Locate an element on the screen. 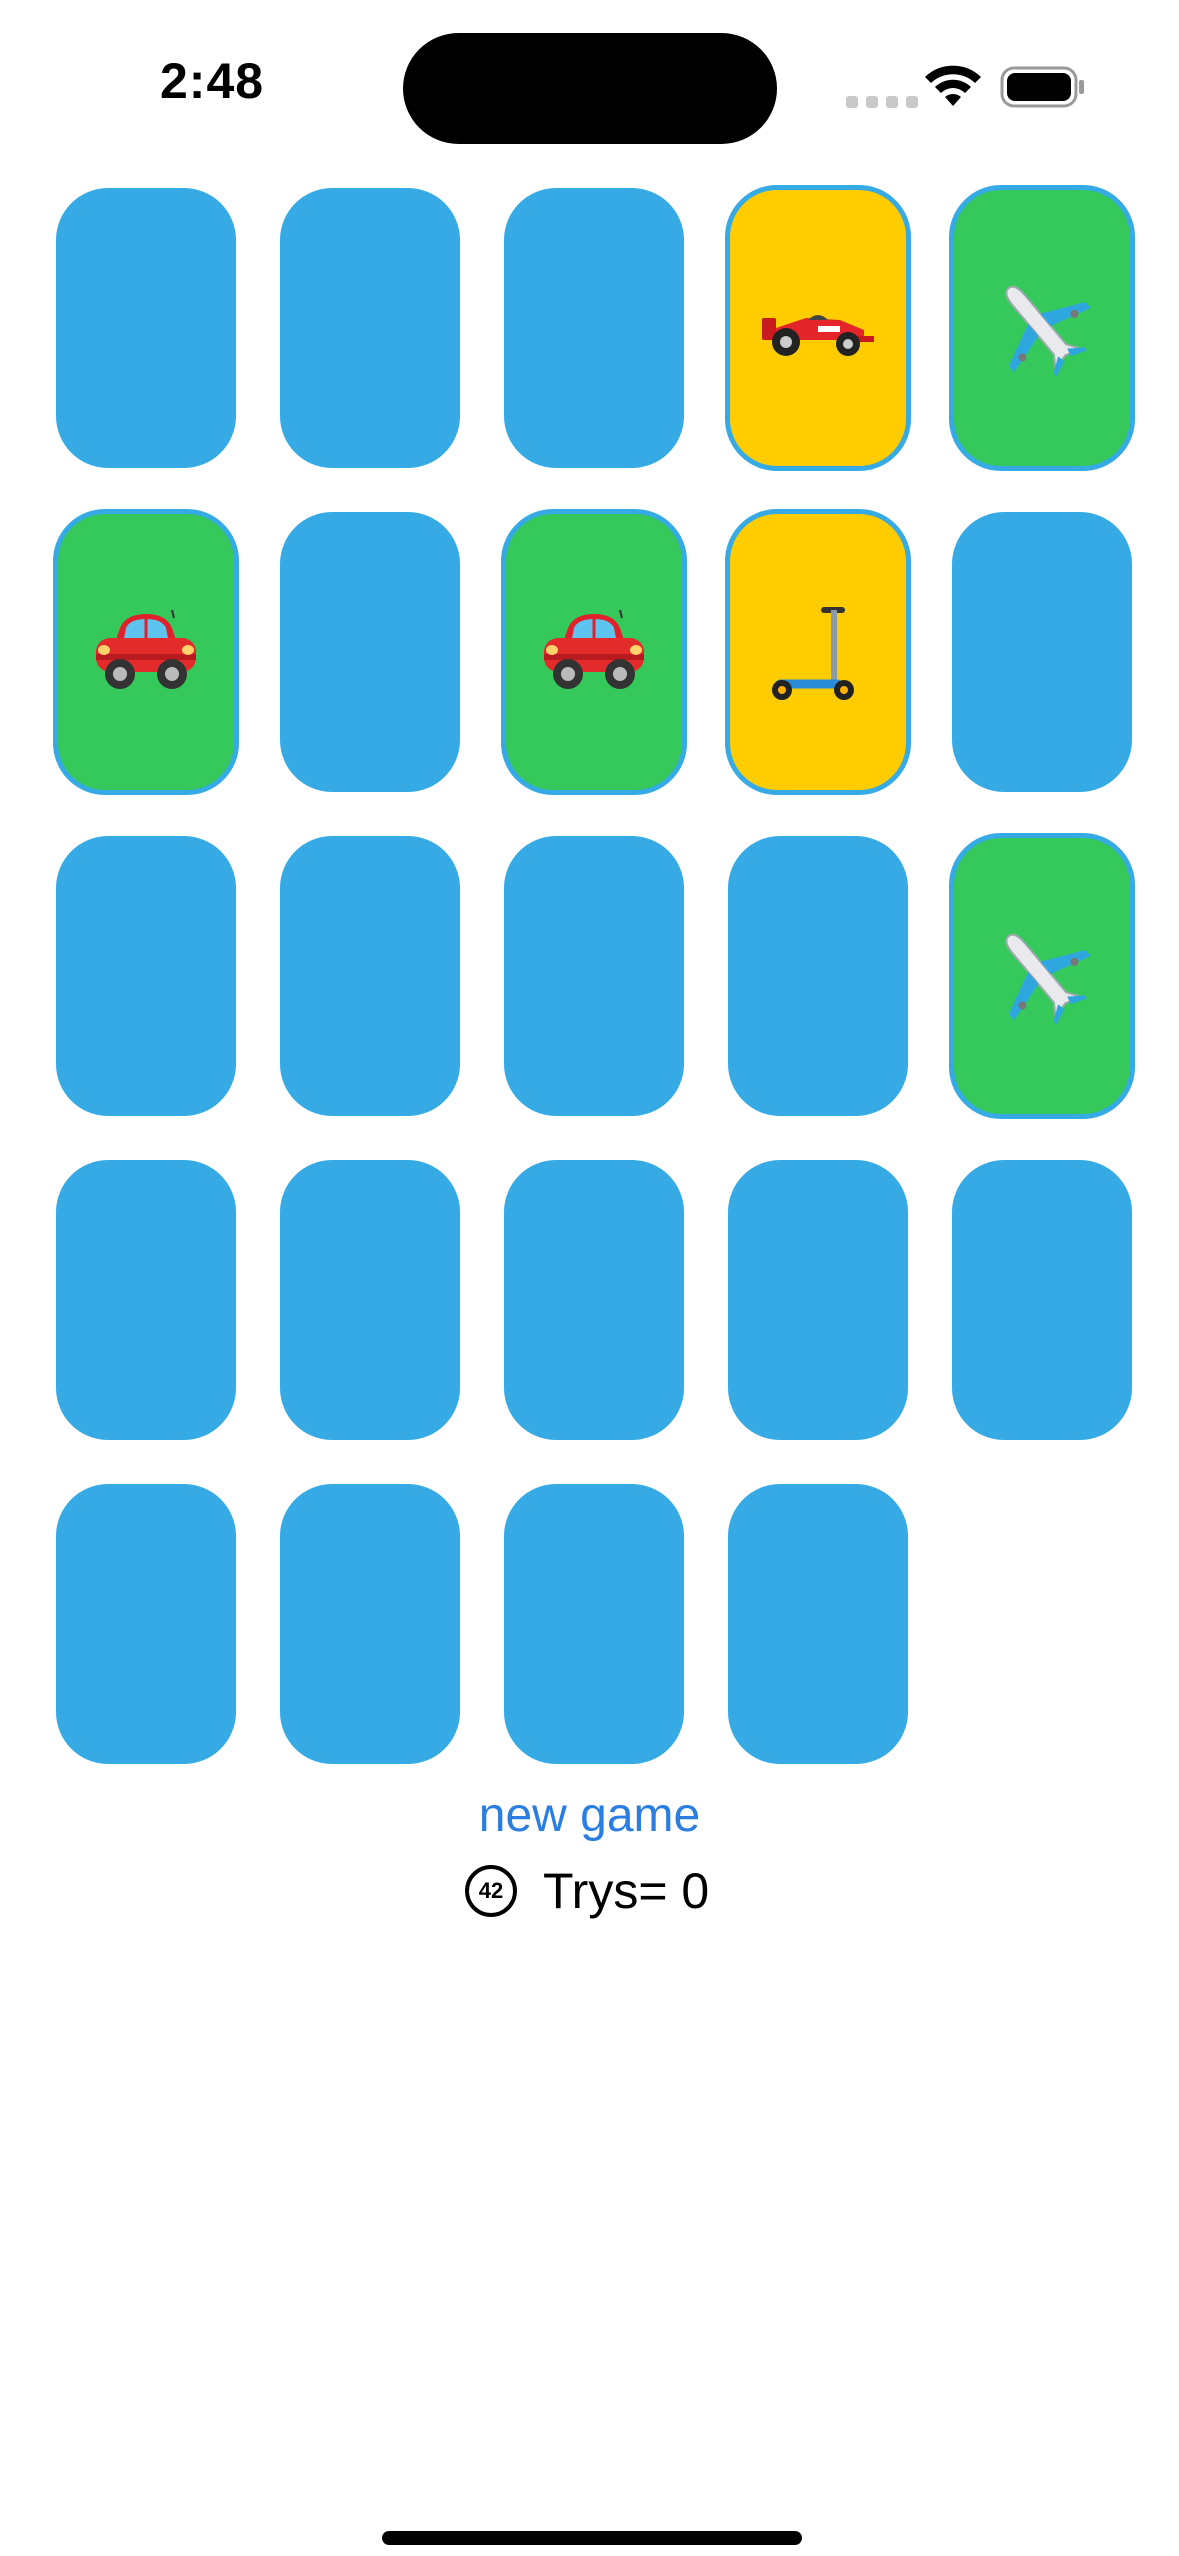  racecar-icon is located at coordinates (818, 328).